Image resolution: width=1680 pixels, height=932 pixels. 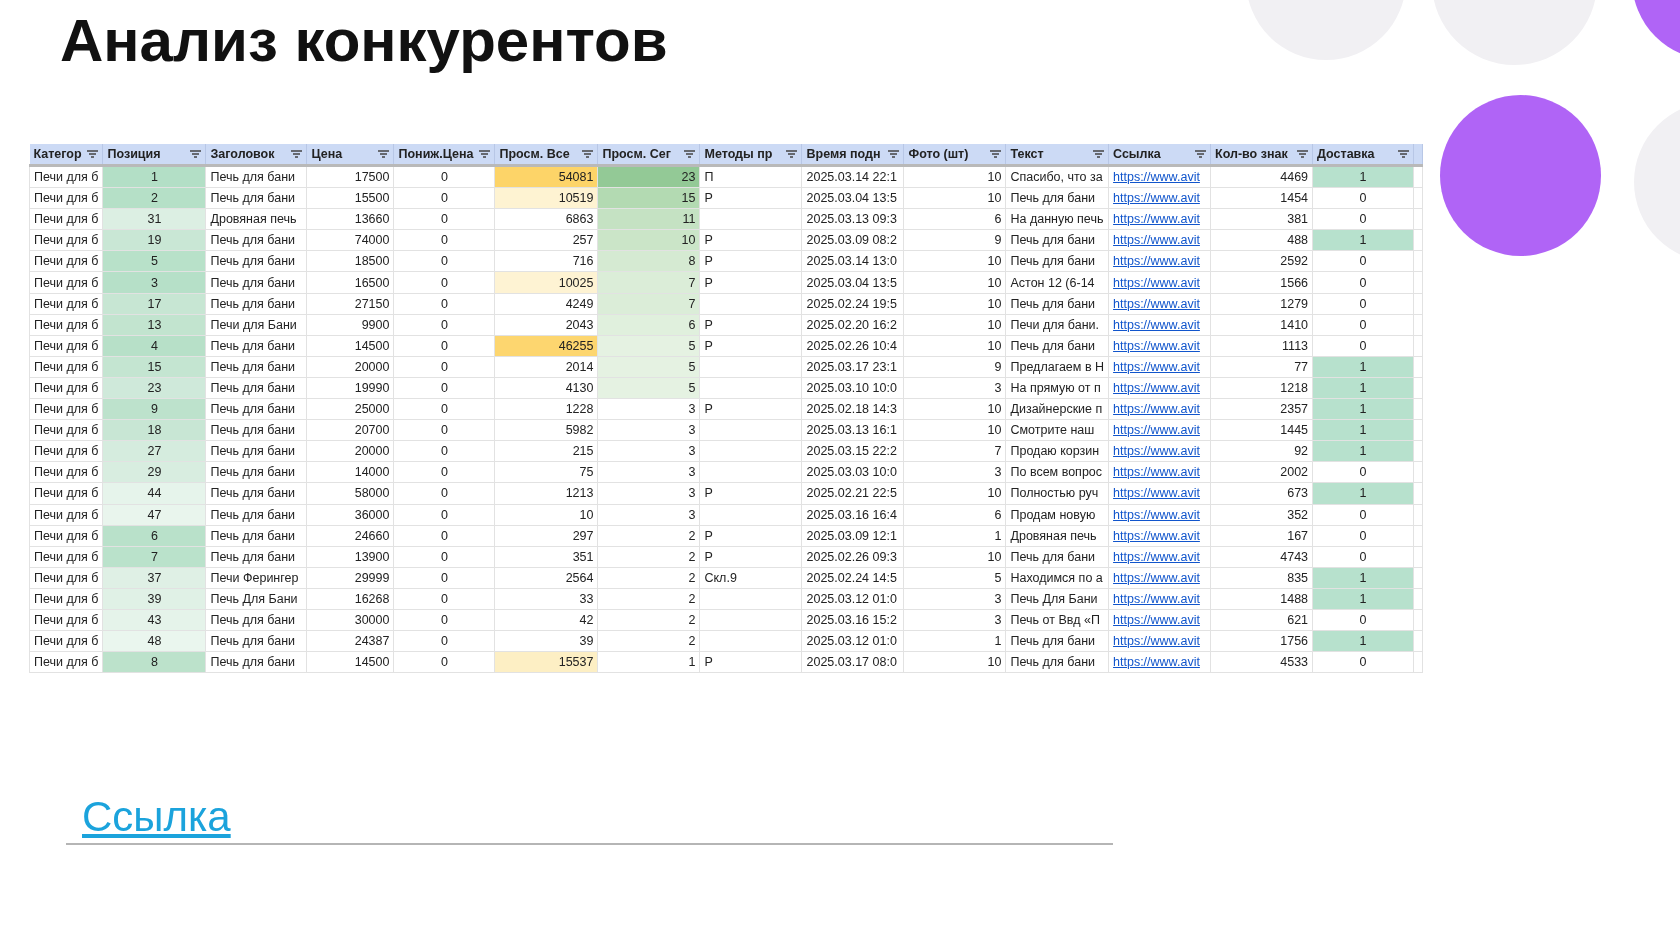 What do you see at coordinates (350, 261) in the screenshot?
I see `table-cell: 18500` at bounding box center [350, 261].